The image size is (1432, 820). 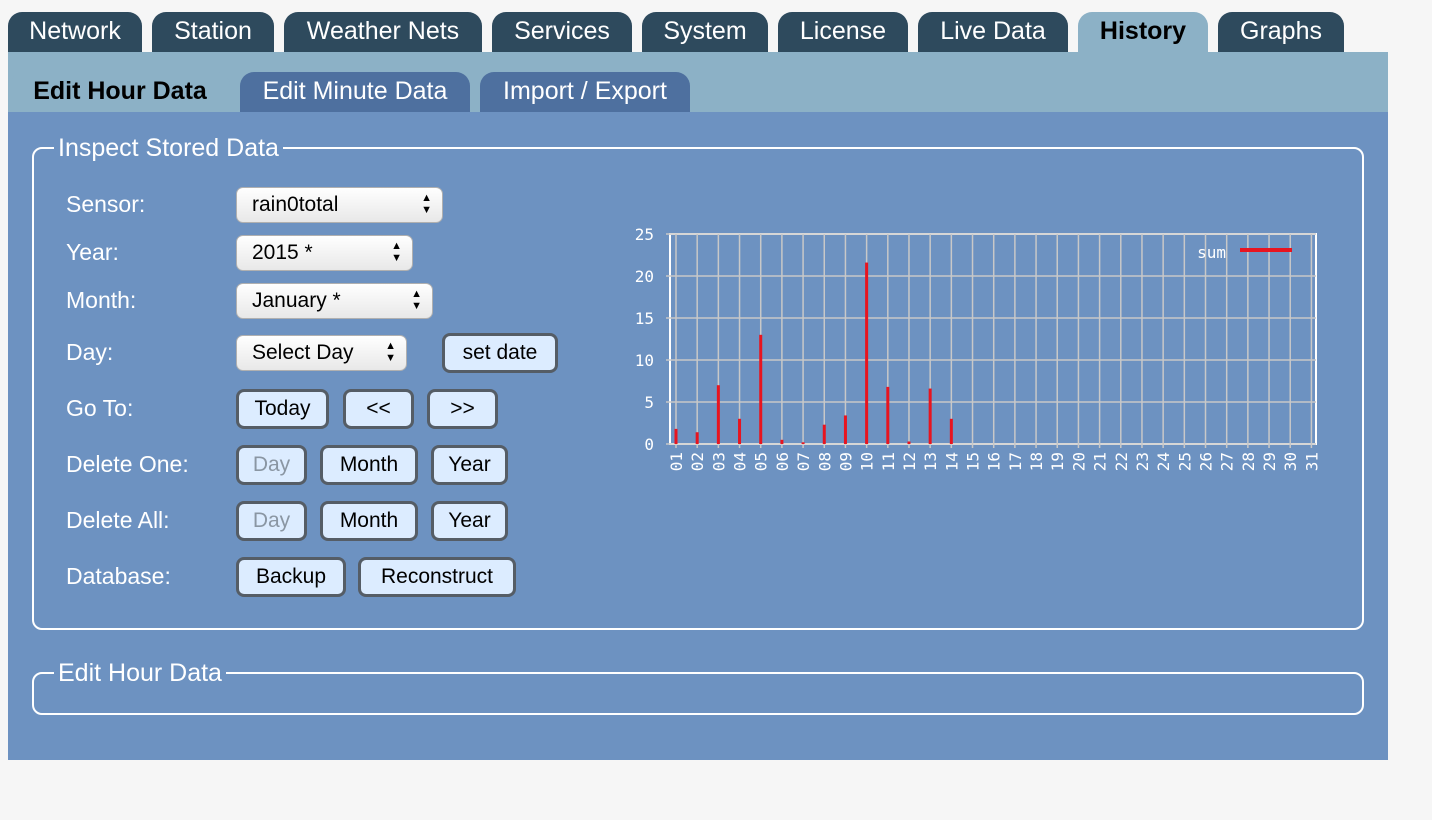 I want to click on x-tick-label: 06, so click(x=782, y=461).